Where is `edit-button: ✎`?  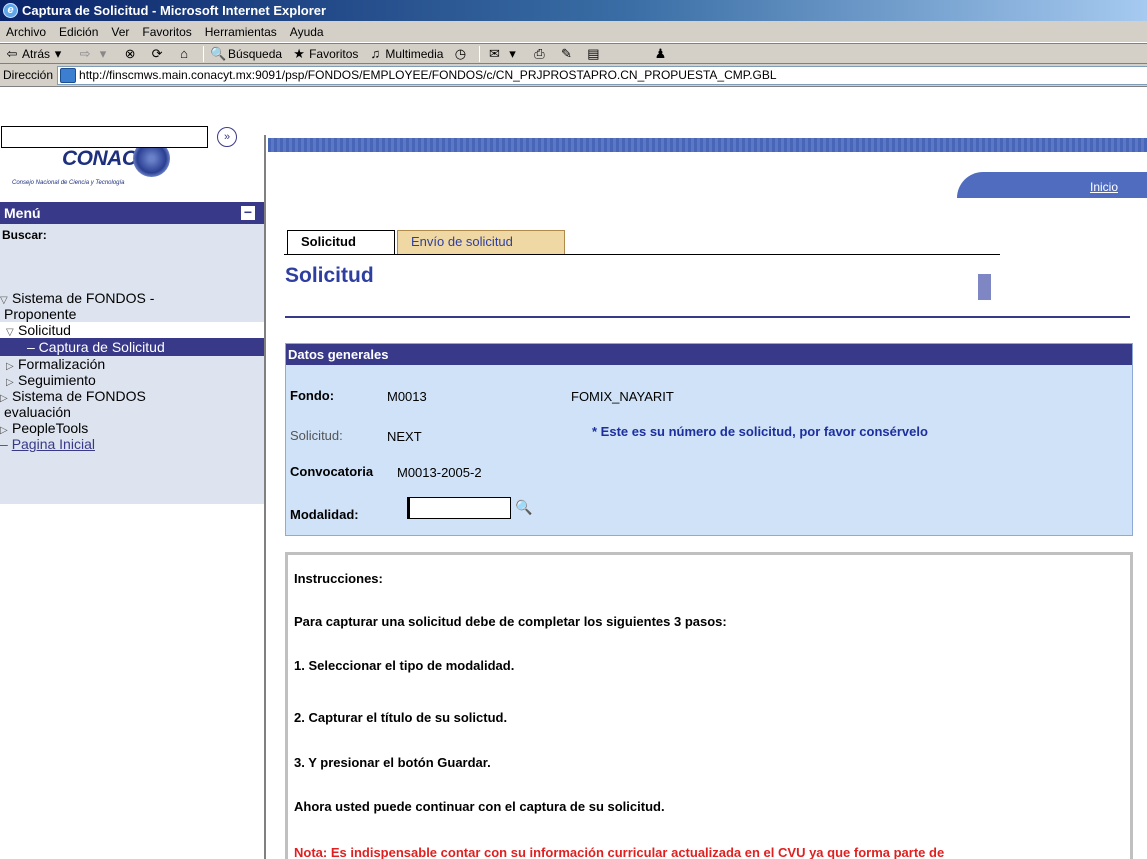 edit-button: ✎ is located at coordinates (567, 54).